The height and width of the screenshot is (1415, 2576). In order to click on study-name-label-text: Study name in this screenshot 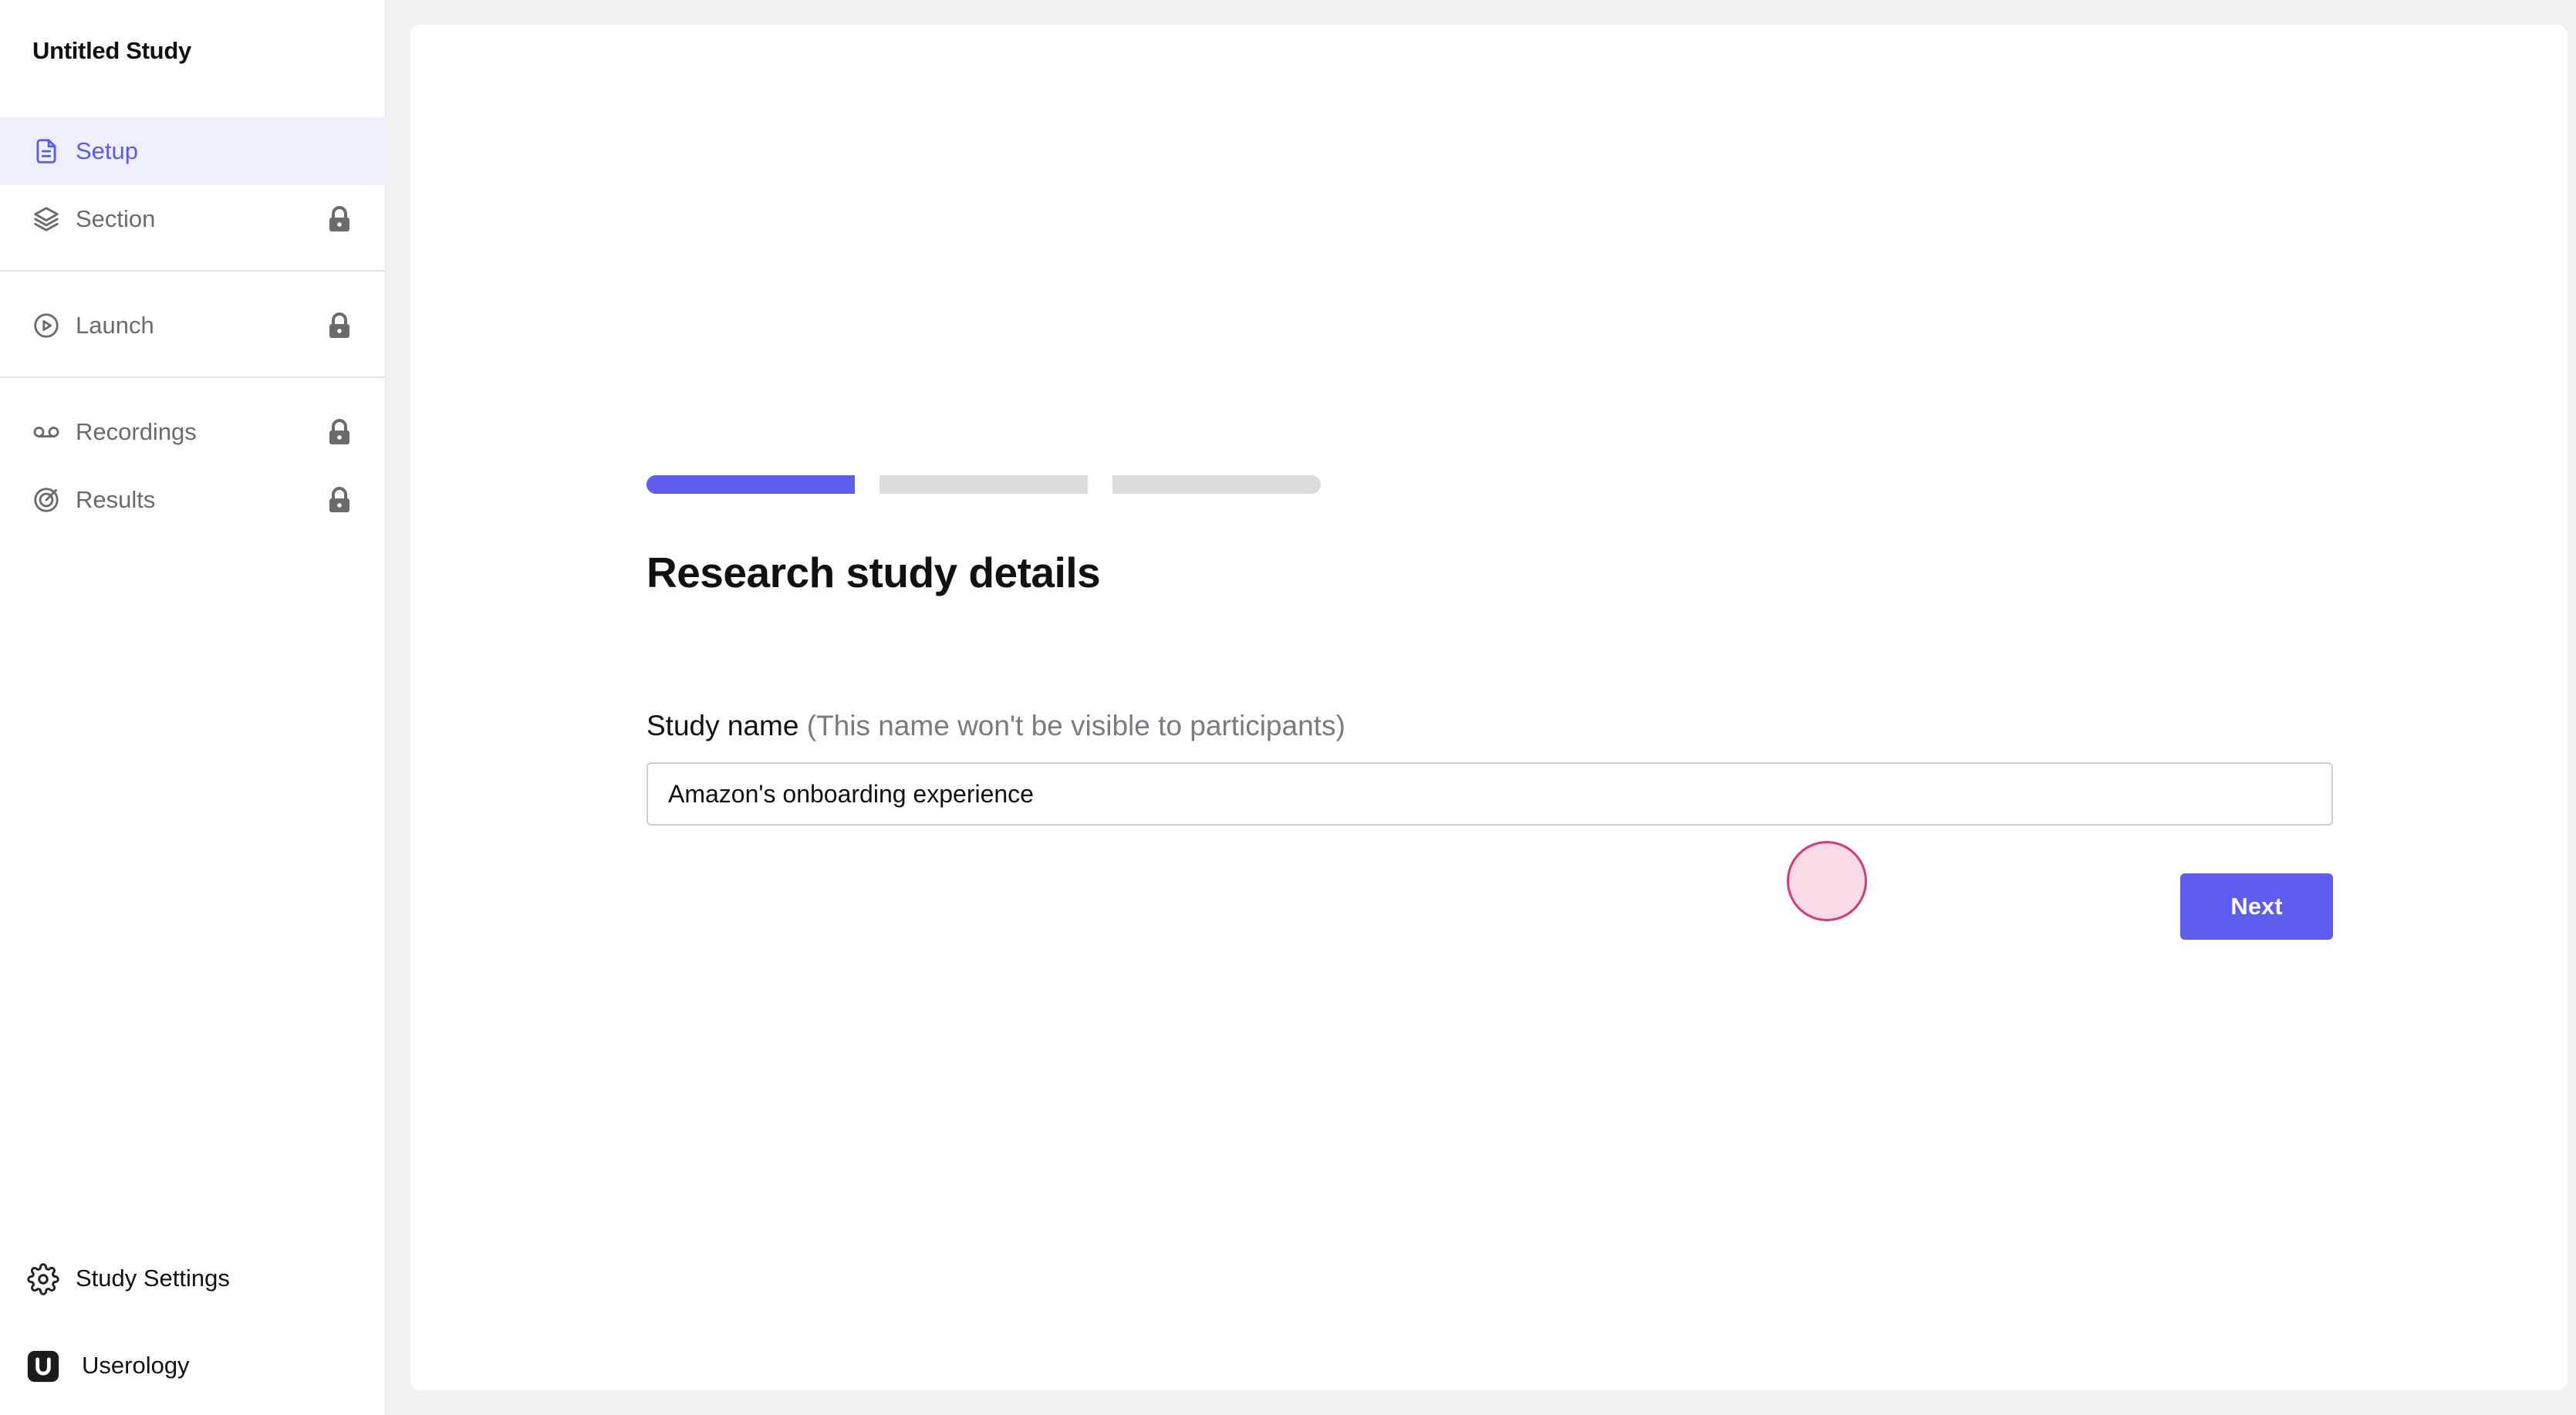, I will do `click(723, 725)`.